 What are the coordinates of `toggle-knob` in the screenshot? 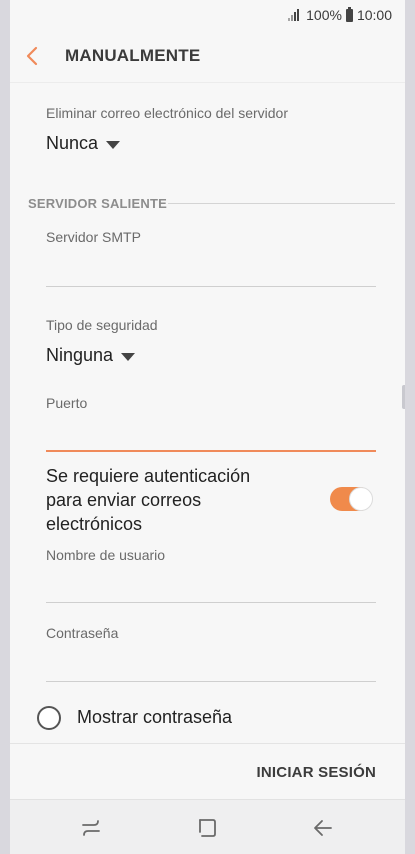 It's located at (361, 499).